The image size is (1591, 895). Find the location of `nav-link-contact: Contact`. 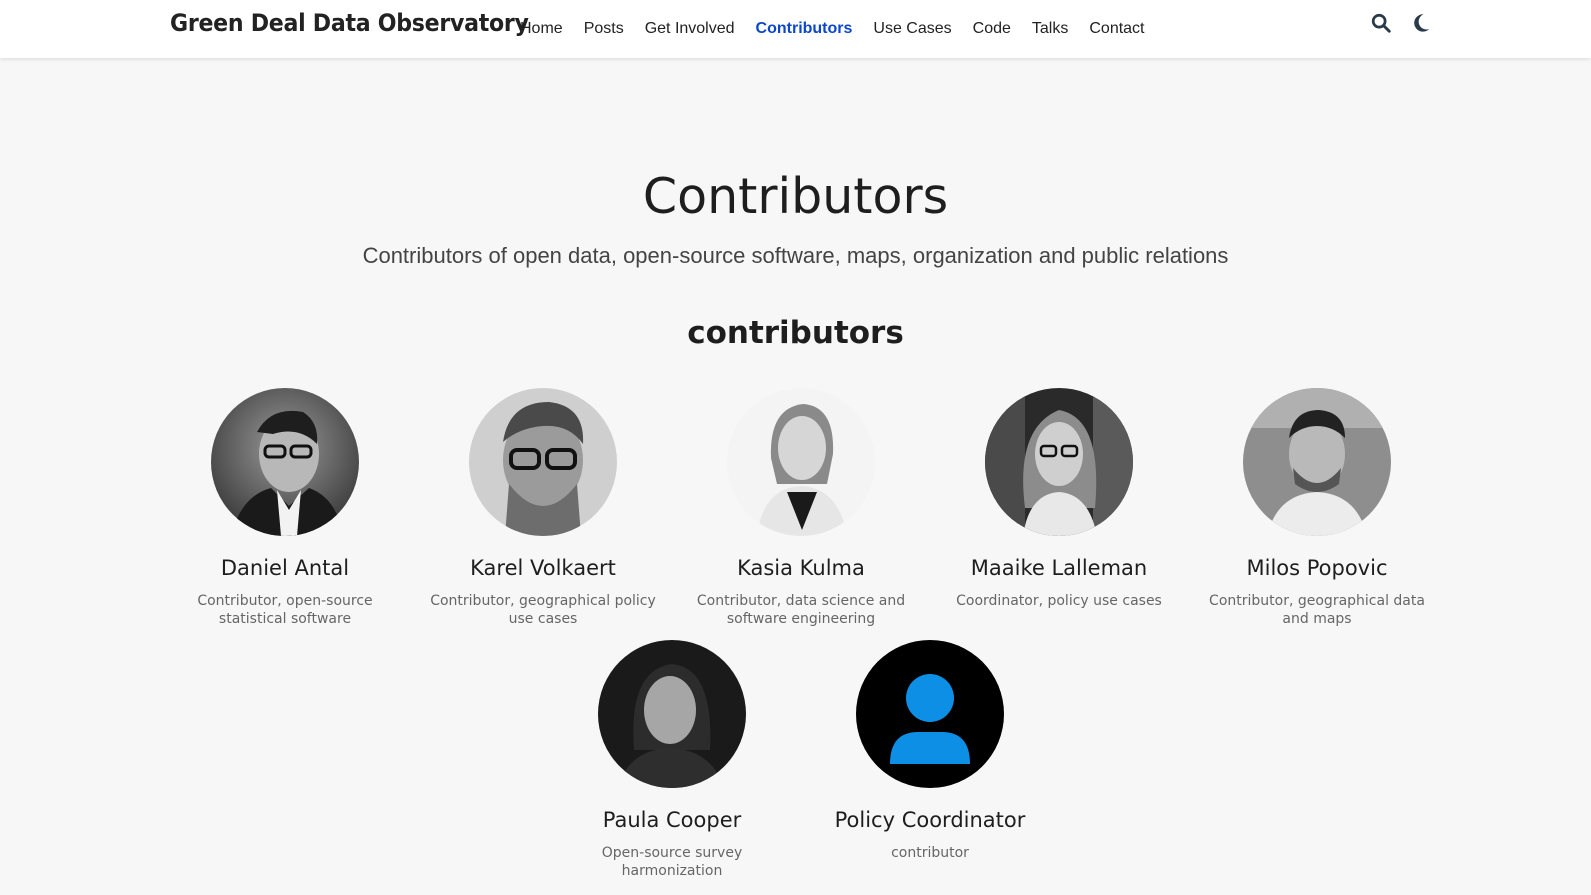

nav-link-contact: Contact is located at coordinates (1116, 29).